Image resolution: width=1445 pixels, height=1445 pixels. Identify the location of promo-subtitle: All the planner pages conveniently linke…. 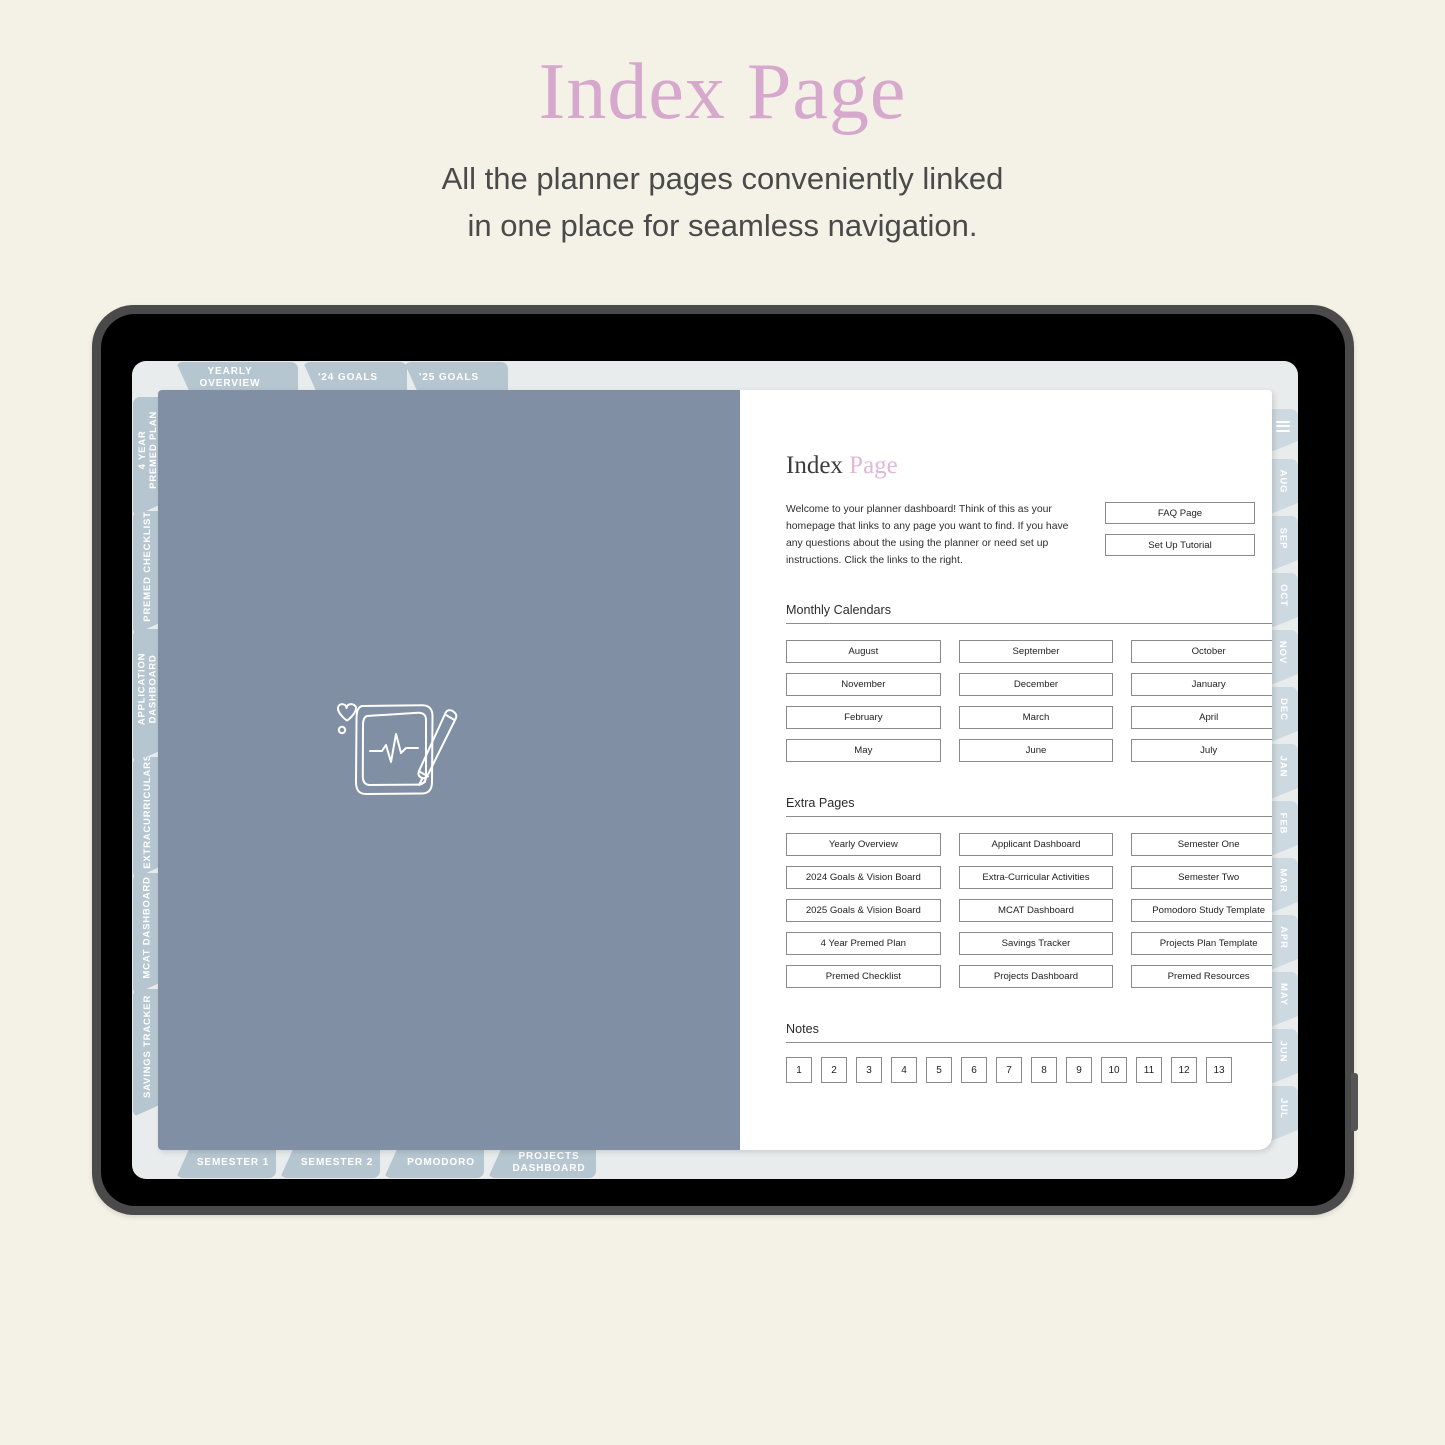
(722, 202).